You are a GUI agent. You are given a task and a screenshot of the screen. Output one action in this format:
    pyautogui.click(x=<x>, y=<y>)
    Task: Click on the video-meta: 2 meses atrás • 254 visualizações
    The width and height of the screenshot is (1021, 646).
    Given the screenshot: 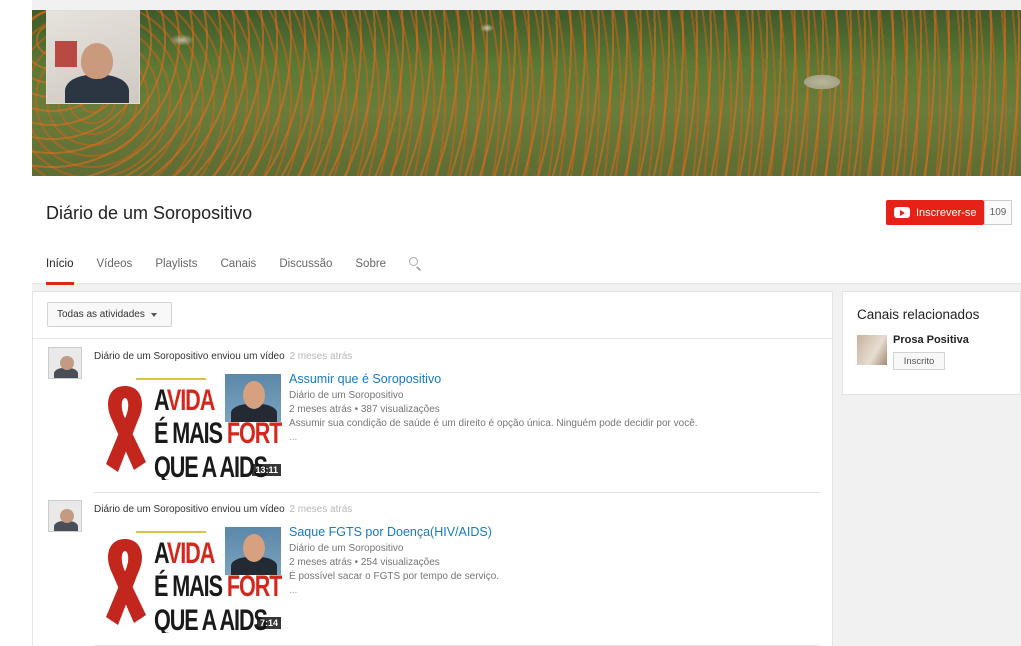 What is the action you would take?
    pyautogui.click(x=364, y=562)
    